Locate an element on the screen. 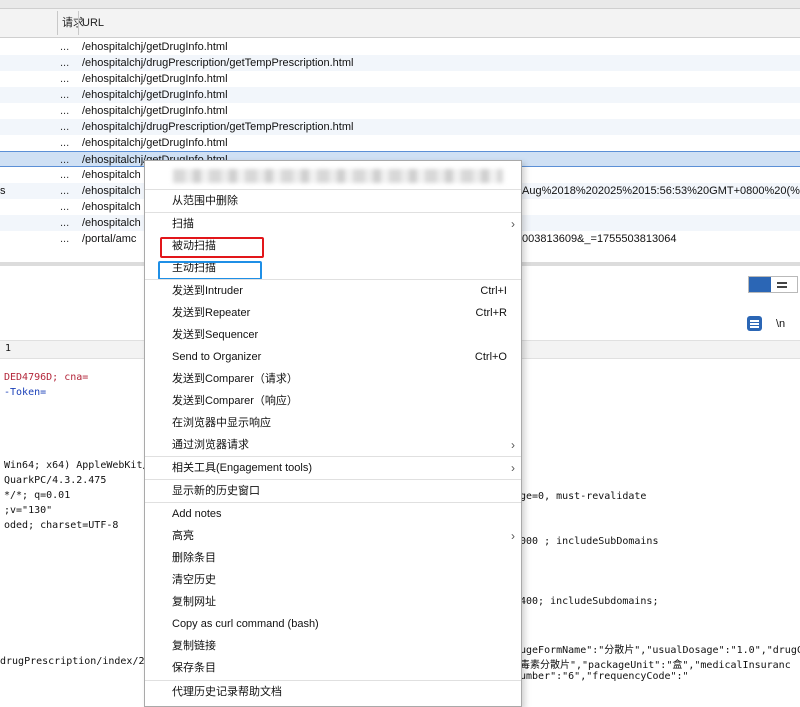 This screenshot has width=800, height=707. menu-item-request-in-browser: 通过浏览器请求 › is located at coordinates (333, 445).